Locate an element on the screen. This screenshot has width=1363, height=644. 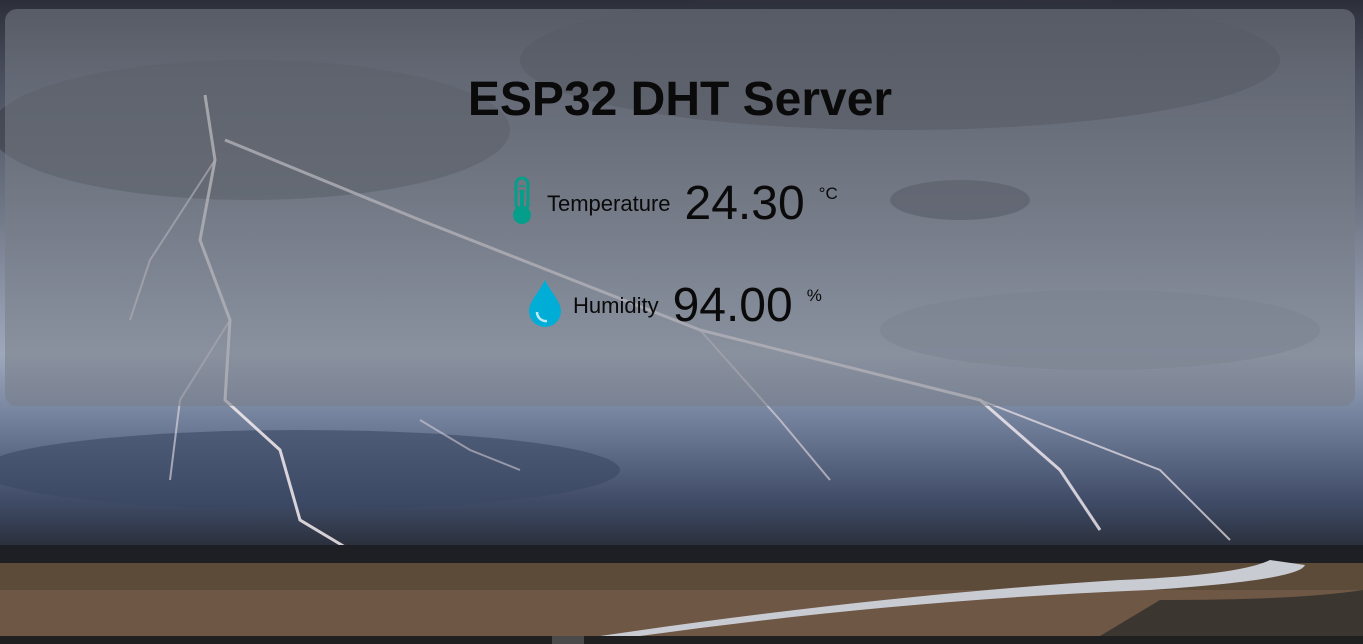
page-title: ESP32 DHT Server is located at coordinates (680, 99).